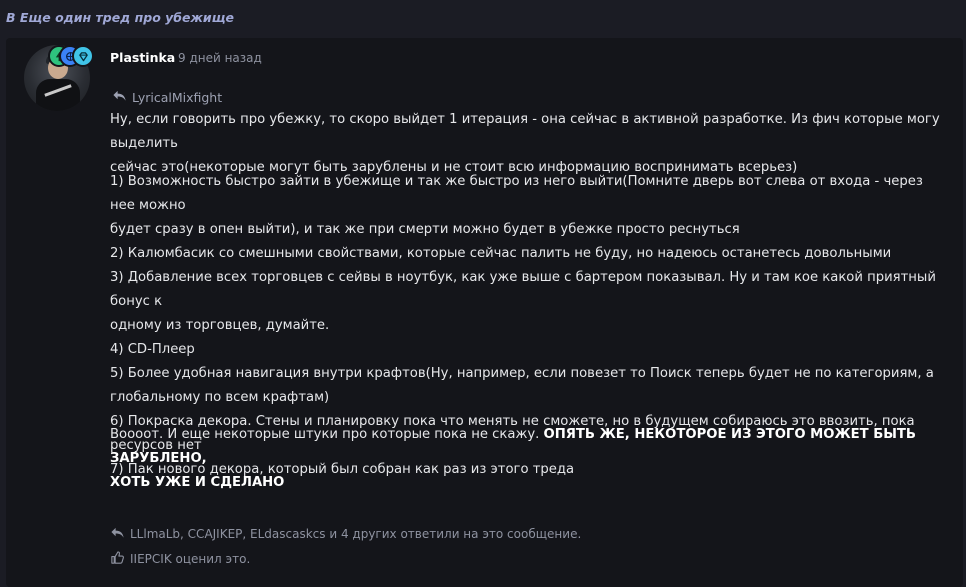 This screenshot has width=966, height=587. What do you see at coordinates (120, 17) in the screenshot?
I see `thread-title: В Еще один тред про убежище` at bounding box center [120, 17].